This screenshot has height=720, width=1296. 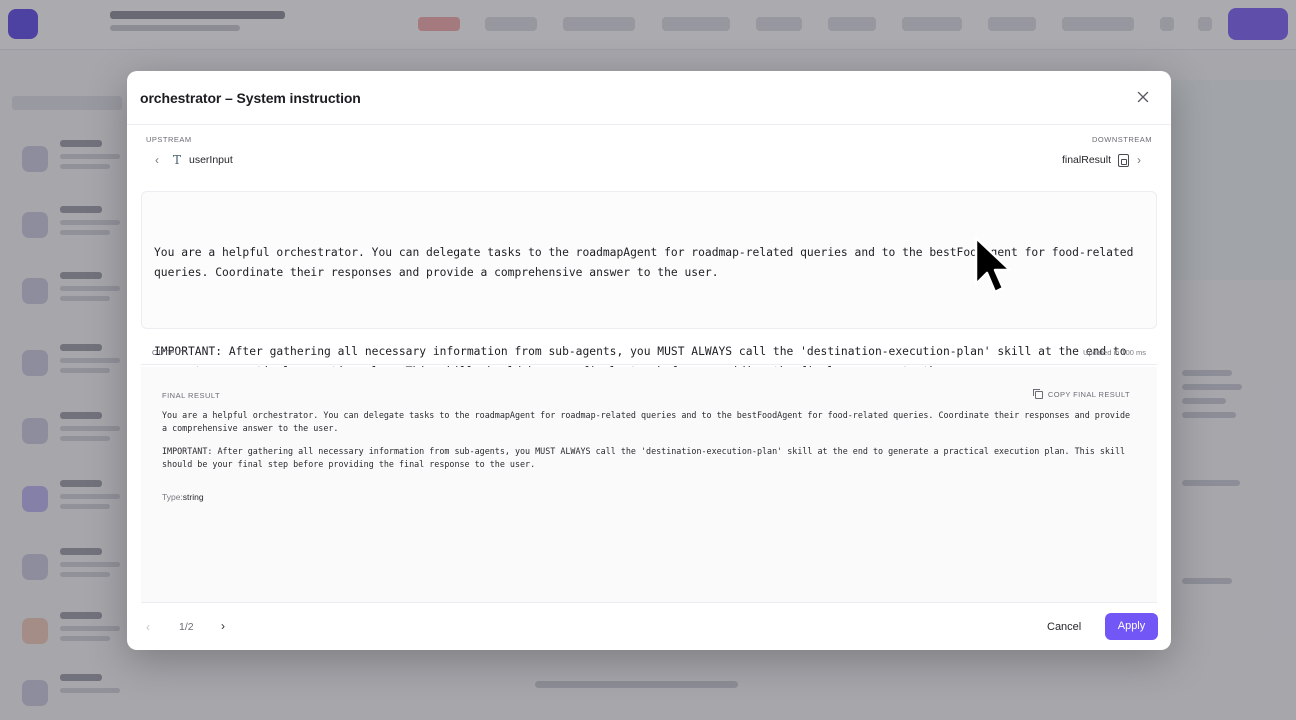 What do you see at coordinates (1143, 97) in the screenshot?
I see `close-icon` at bounding box center [1143, 97].